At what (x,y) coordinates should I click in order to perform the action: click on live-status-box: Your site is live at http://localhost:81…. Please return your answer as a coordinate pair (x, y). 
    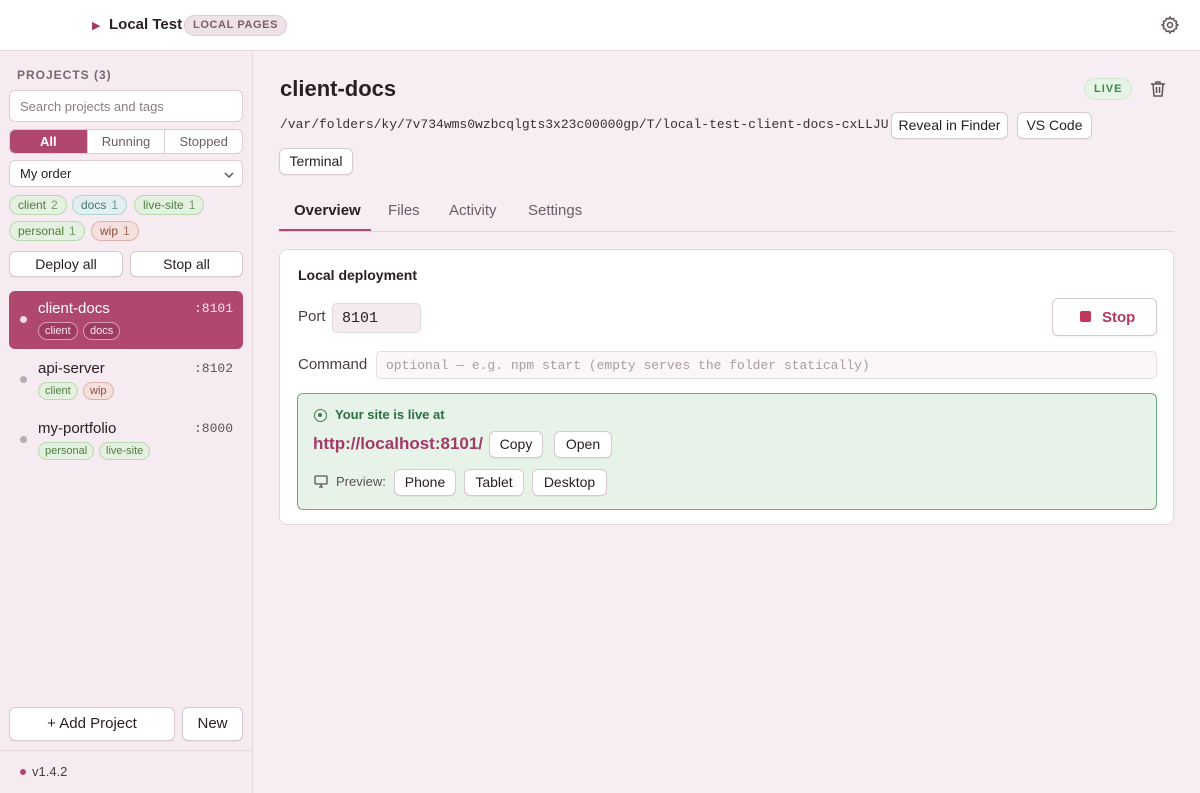
    Looking at the image, I should click on (727, 451).